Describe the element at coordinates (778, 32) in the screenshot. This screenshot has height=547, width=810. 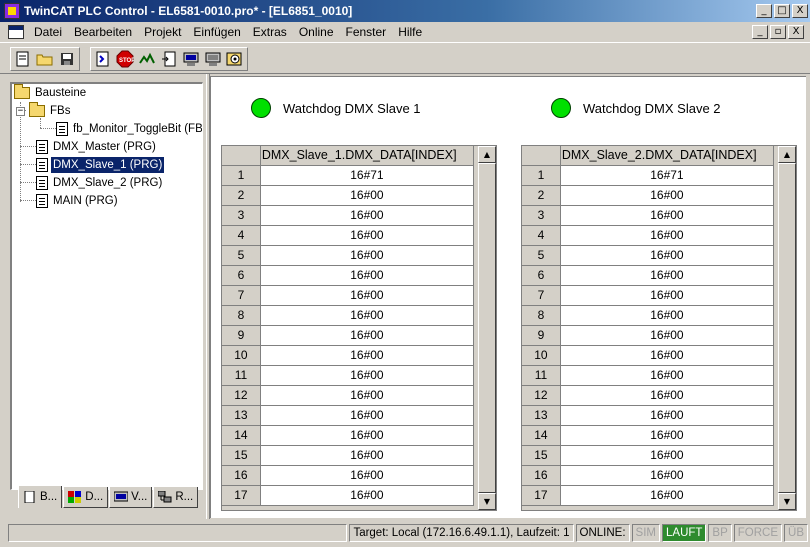
I see `mdi-restore-button: ▫` at that location.